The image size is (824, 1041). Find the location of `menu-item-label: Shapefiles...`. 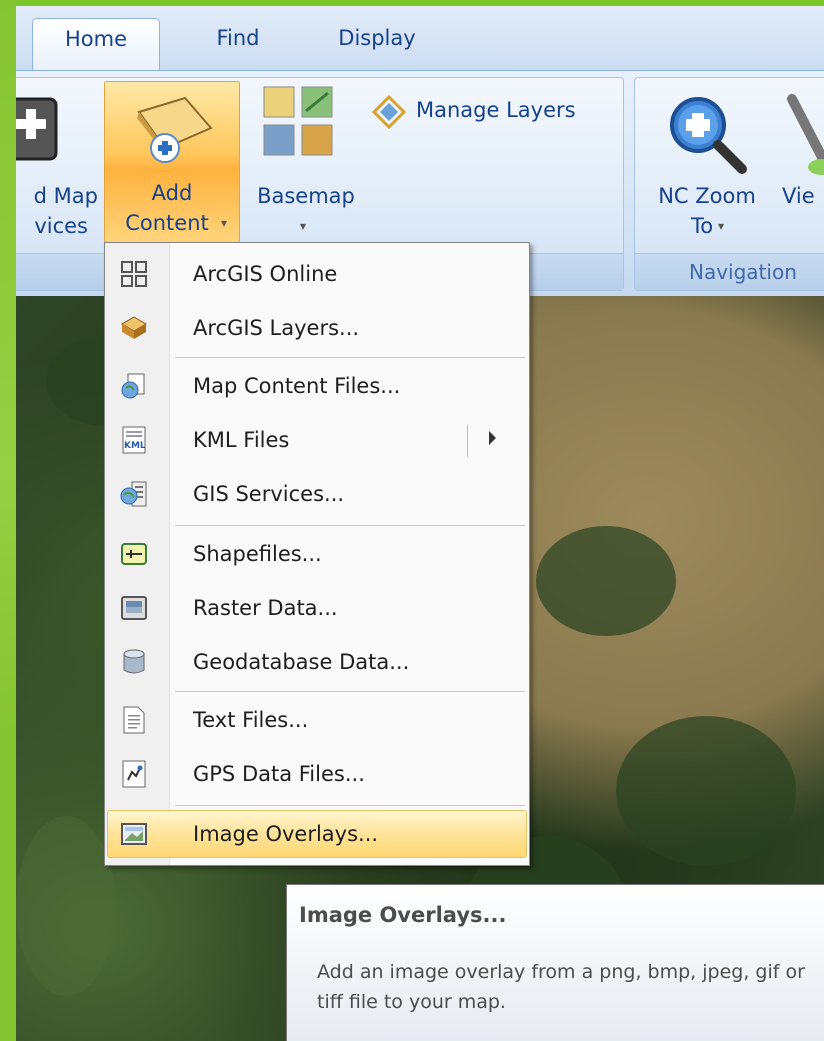

menu-item-label: Shapefiles... is located at coordinates (257, 554).